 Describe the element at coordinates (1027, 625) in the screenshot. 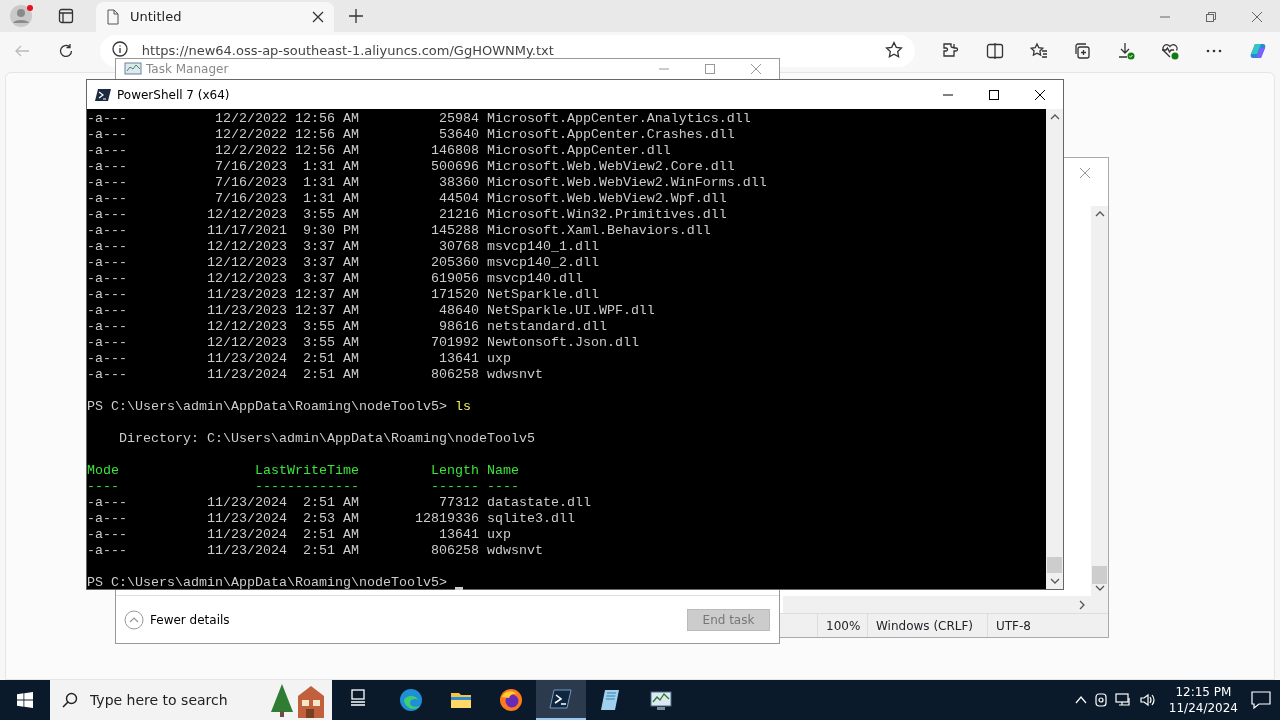

I see `status-text: UTF-8` at that location.